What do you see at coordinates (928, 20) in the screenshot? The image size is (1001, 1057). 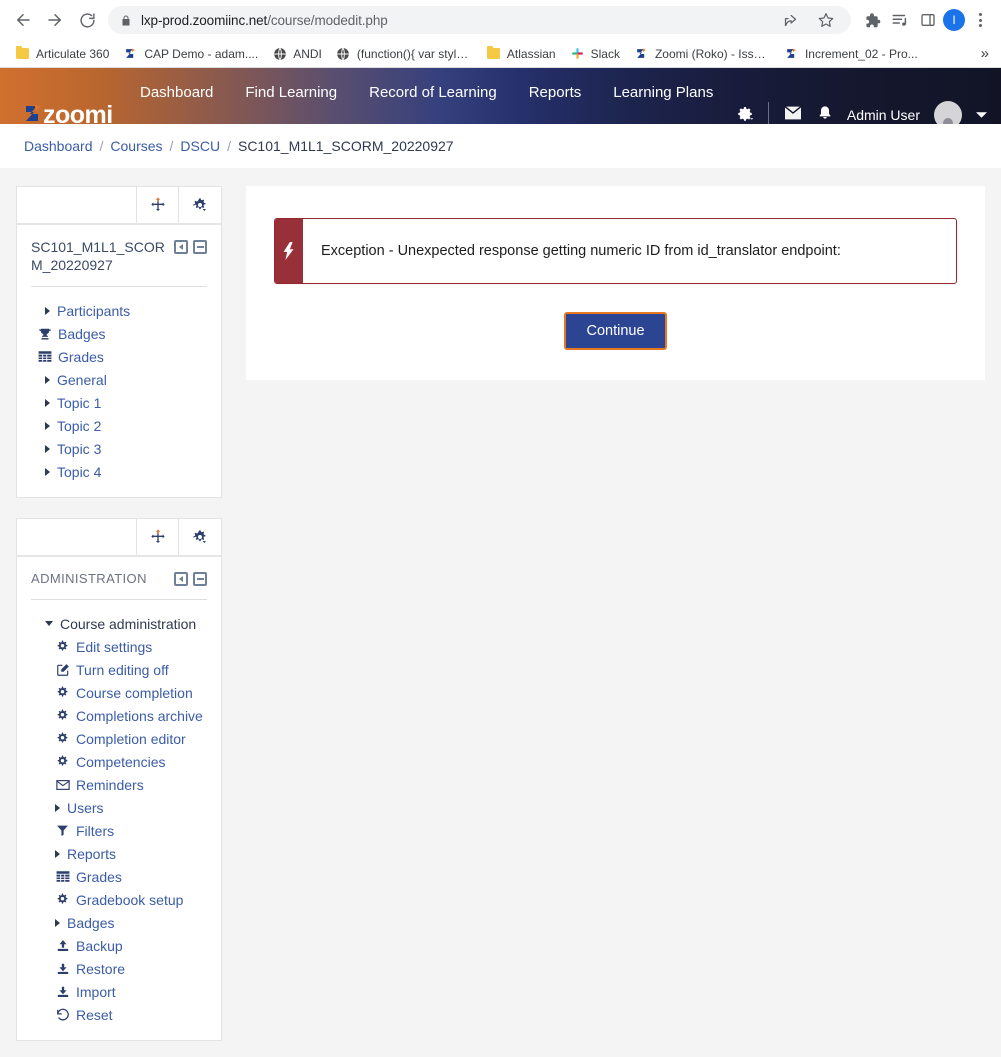 I see `side-panel-icon` at bounding box center [928, 20].